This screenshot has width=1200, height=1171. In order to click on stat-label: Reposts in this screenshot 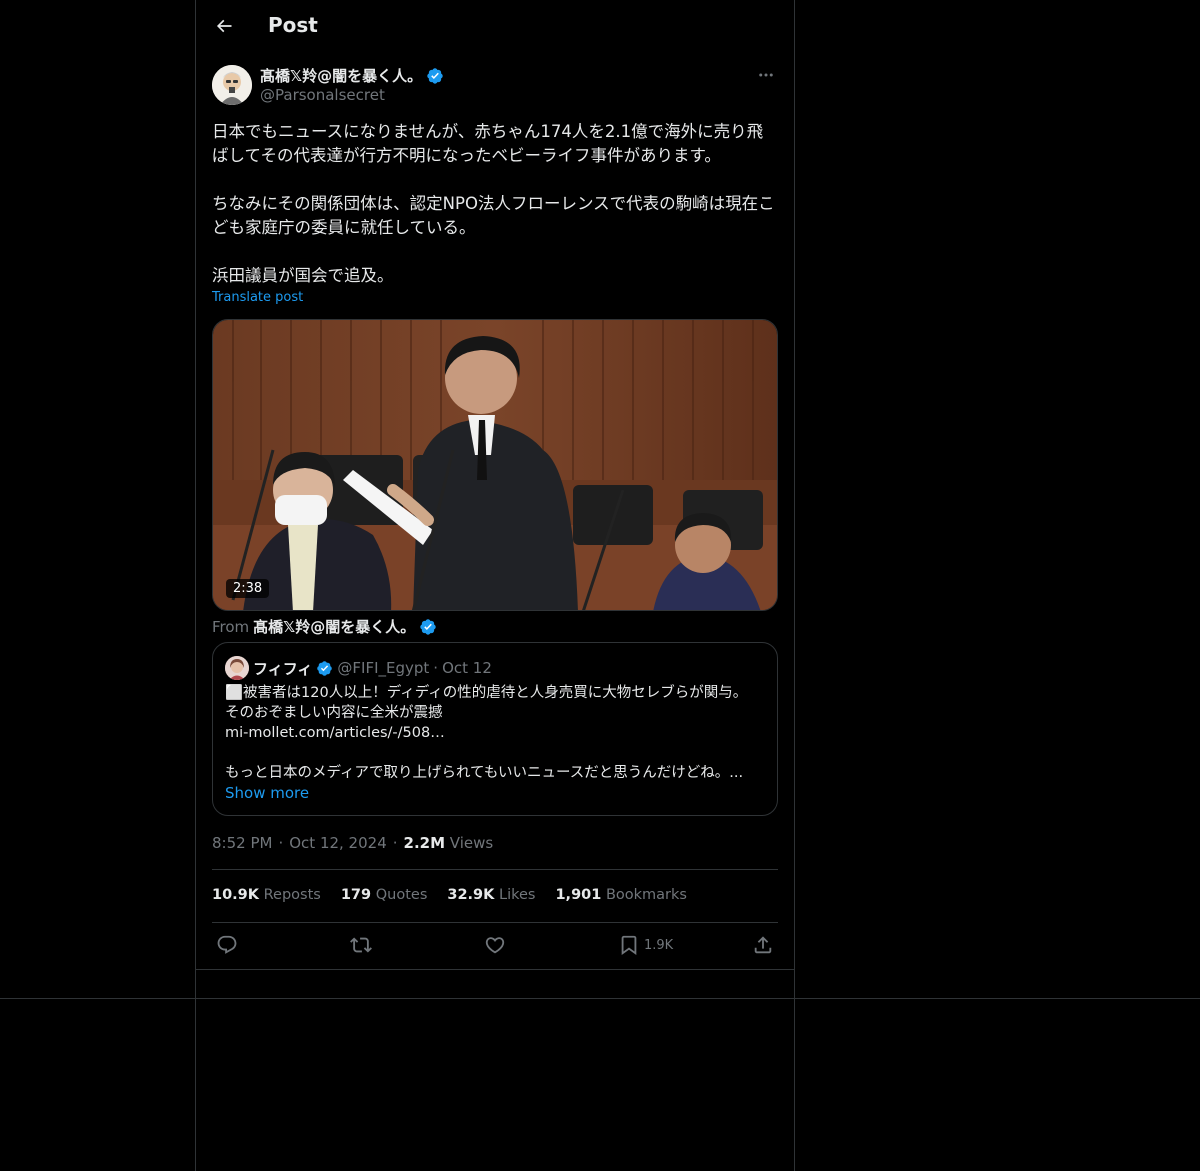, I will do `click(292, 895)`.